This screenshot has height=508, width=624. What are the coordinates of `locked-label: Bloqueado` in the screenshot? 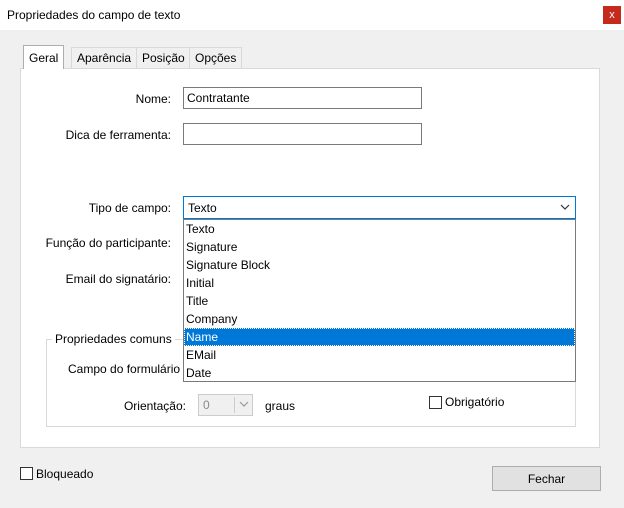 It's located at (65, 474).